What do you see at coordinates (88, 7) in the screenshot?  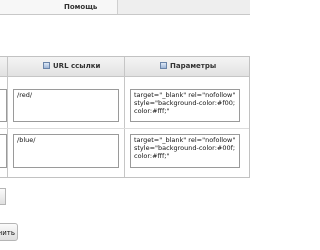 I see `tab-help: Помощь` at bounding box center [88, 7].